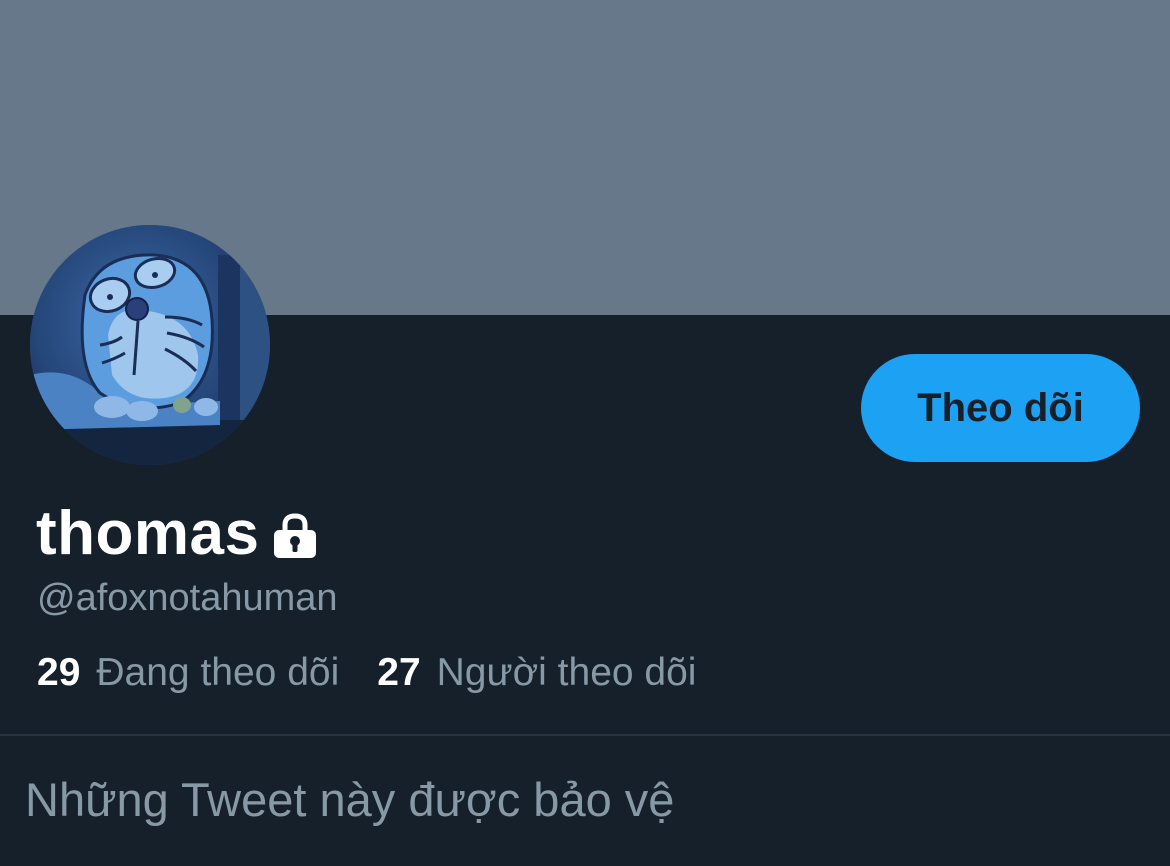  Describe the element at coordinates (1000, 408) in the screenshot. I see `follow-button: Theo dõi` at that location.